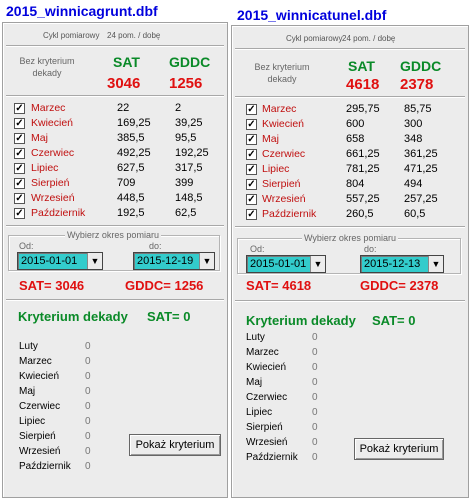  Describe the element at coordinates (134, 153) in the screenshot. I see `sat-value: 492,25` at that location.